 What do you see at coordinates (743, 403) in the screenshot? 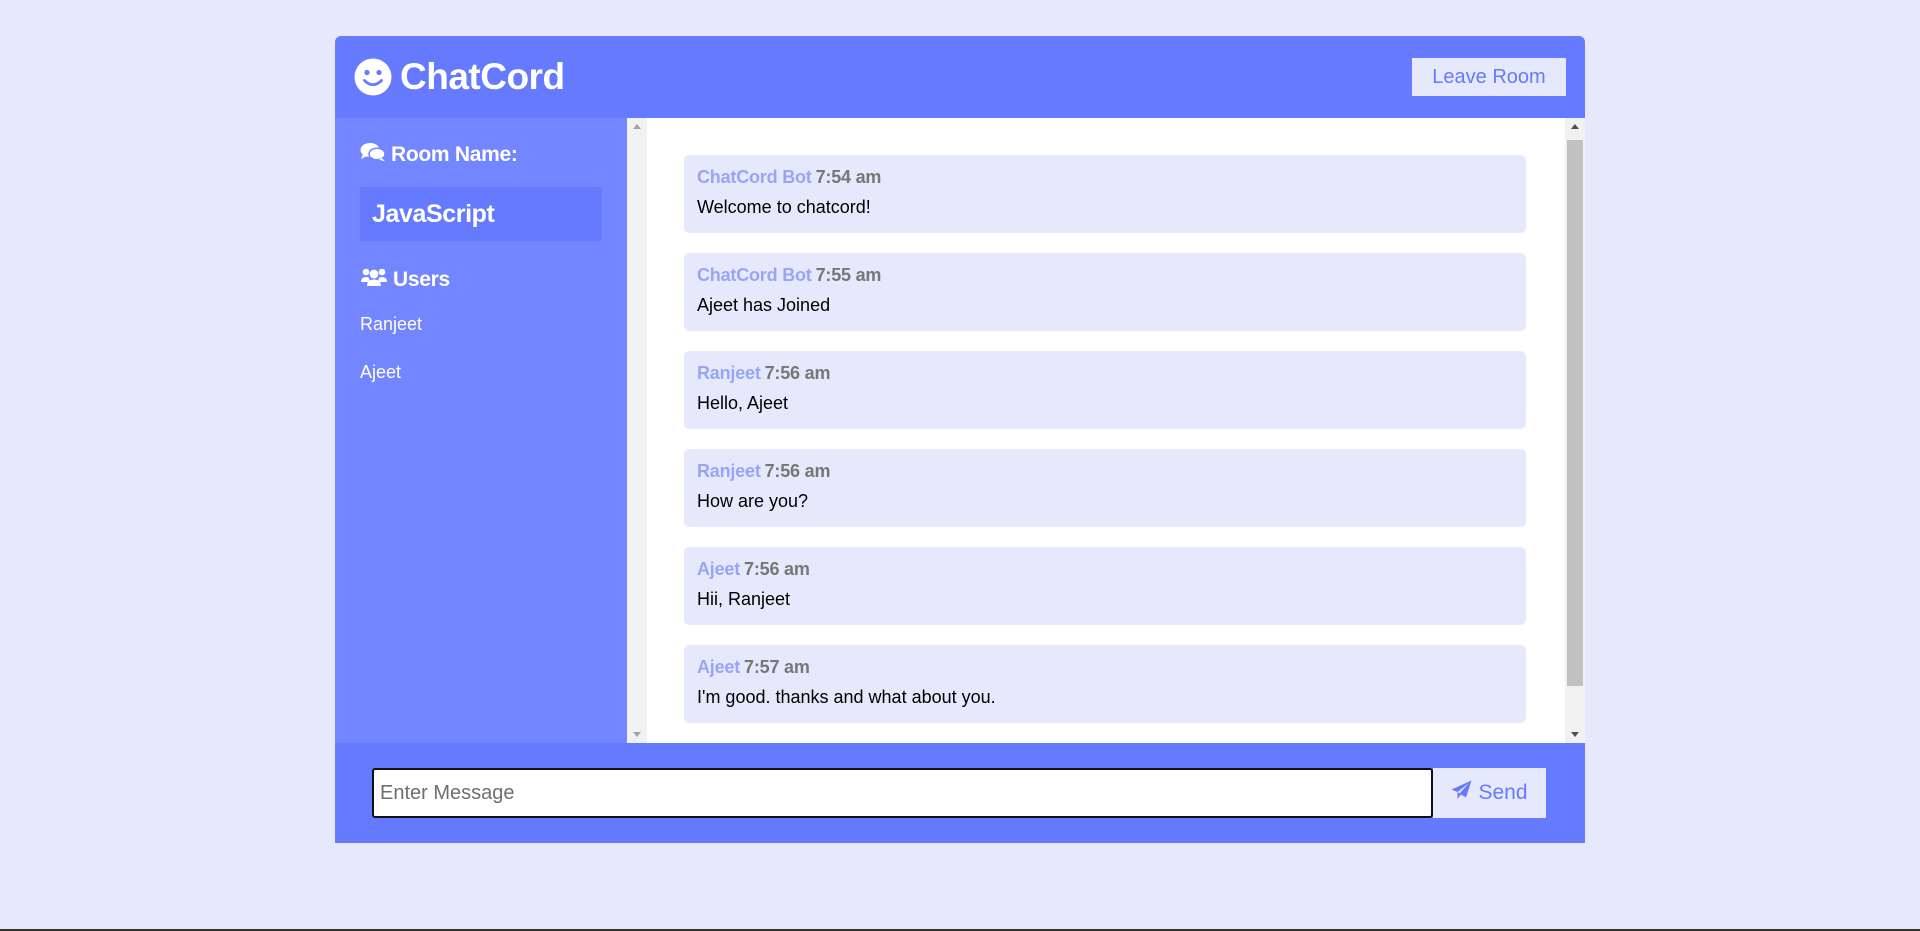
I see `message-text: Hello, Ajeet` at bounding box center [743, 403].